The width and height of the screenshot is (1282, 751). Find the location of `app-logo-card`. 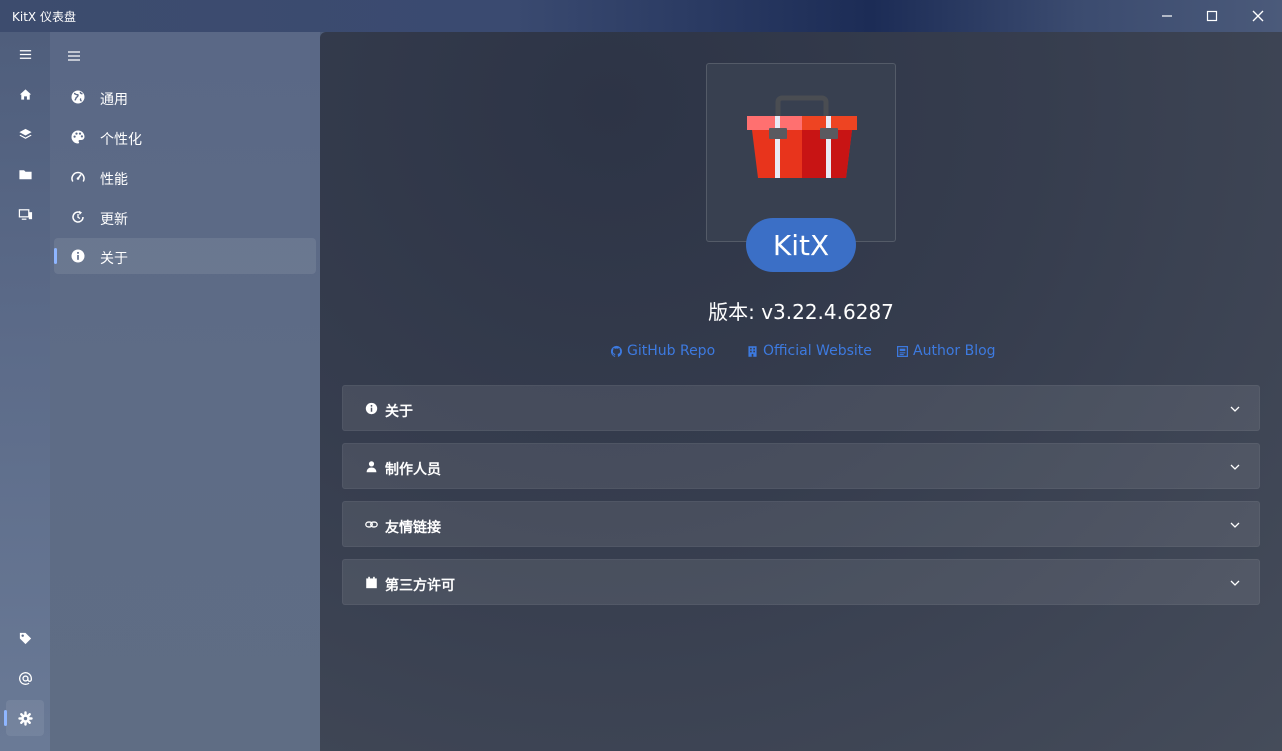

app-logo-card is located at coordinates (801, 152).